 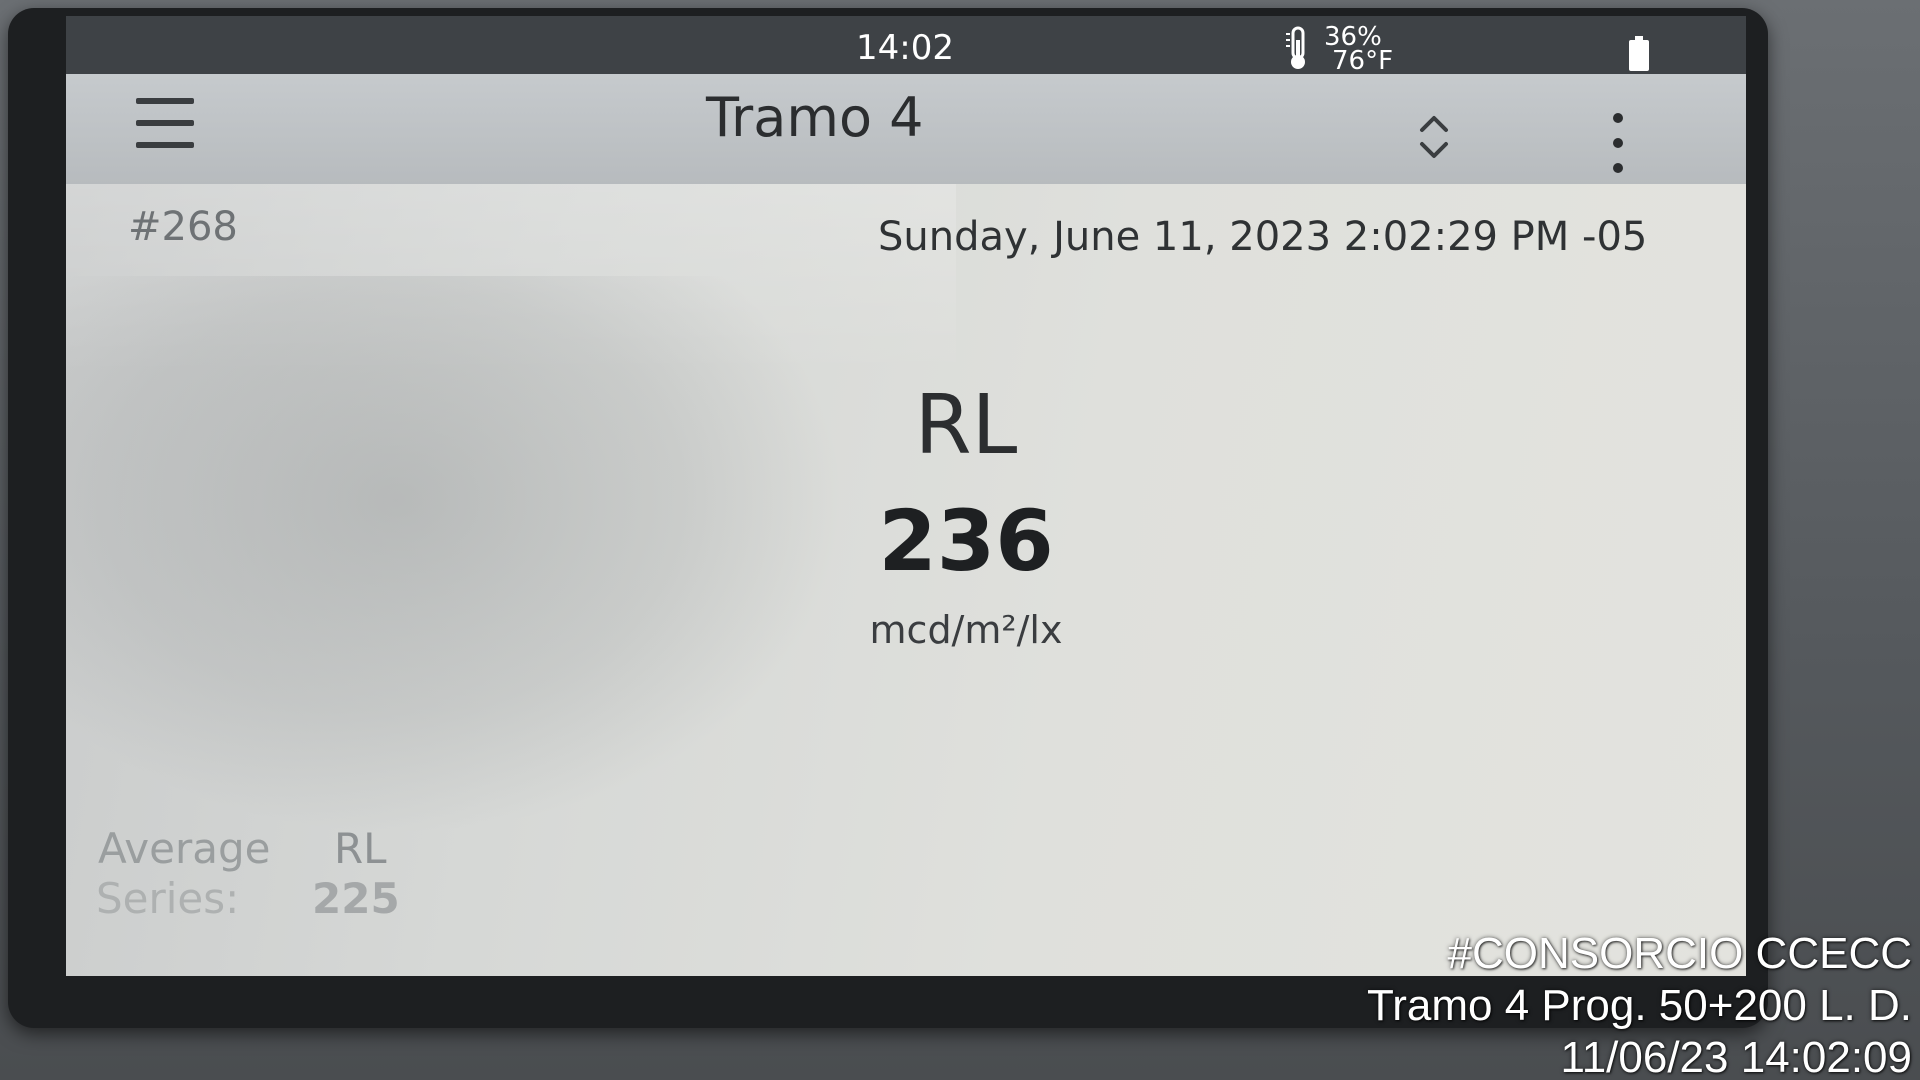 What do you see at coordinates (511, 266) in the screenshot?
I see `screen-glare` at bounding box center [511, 266].